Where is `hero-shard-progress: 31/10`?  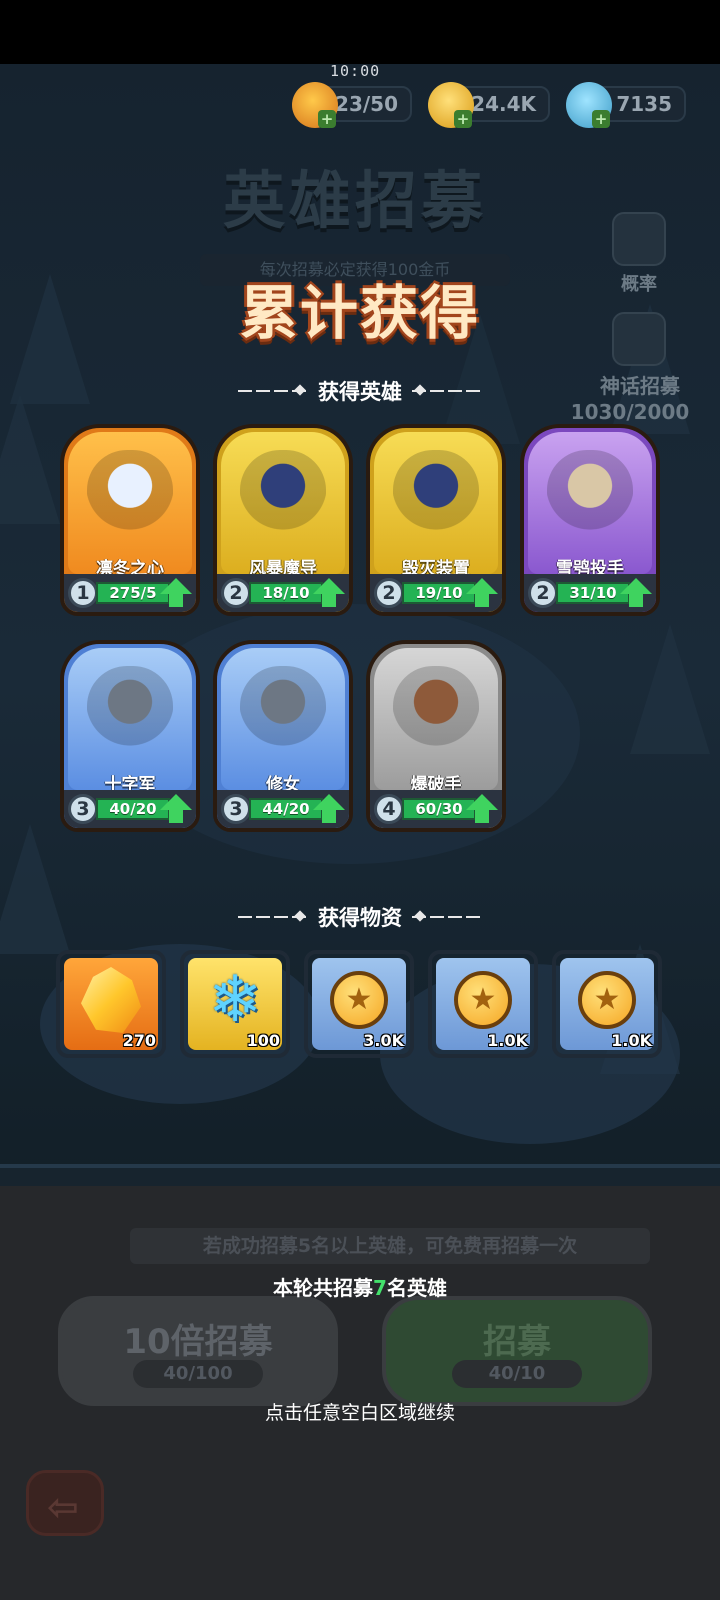 hero-shard-progress: 31/10 is located at coordinates (593, 593).